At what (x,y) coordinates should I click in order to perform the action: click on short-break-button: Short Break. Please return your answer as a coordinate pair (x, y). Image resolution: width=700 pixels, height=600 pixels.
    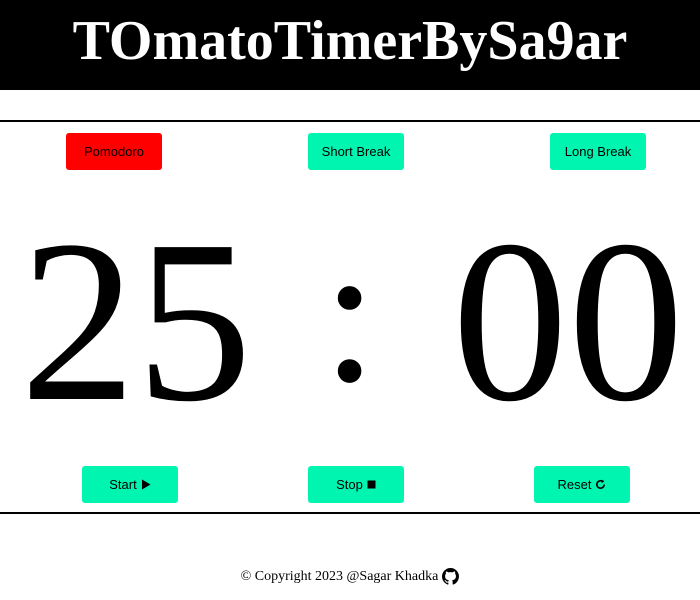
    Looking at the image, I should click on (356, 151).